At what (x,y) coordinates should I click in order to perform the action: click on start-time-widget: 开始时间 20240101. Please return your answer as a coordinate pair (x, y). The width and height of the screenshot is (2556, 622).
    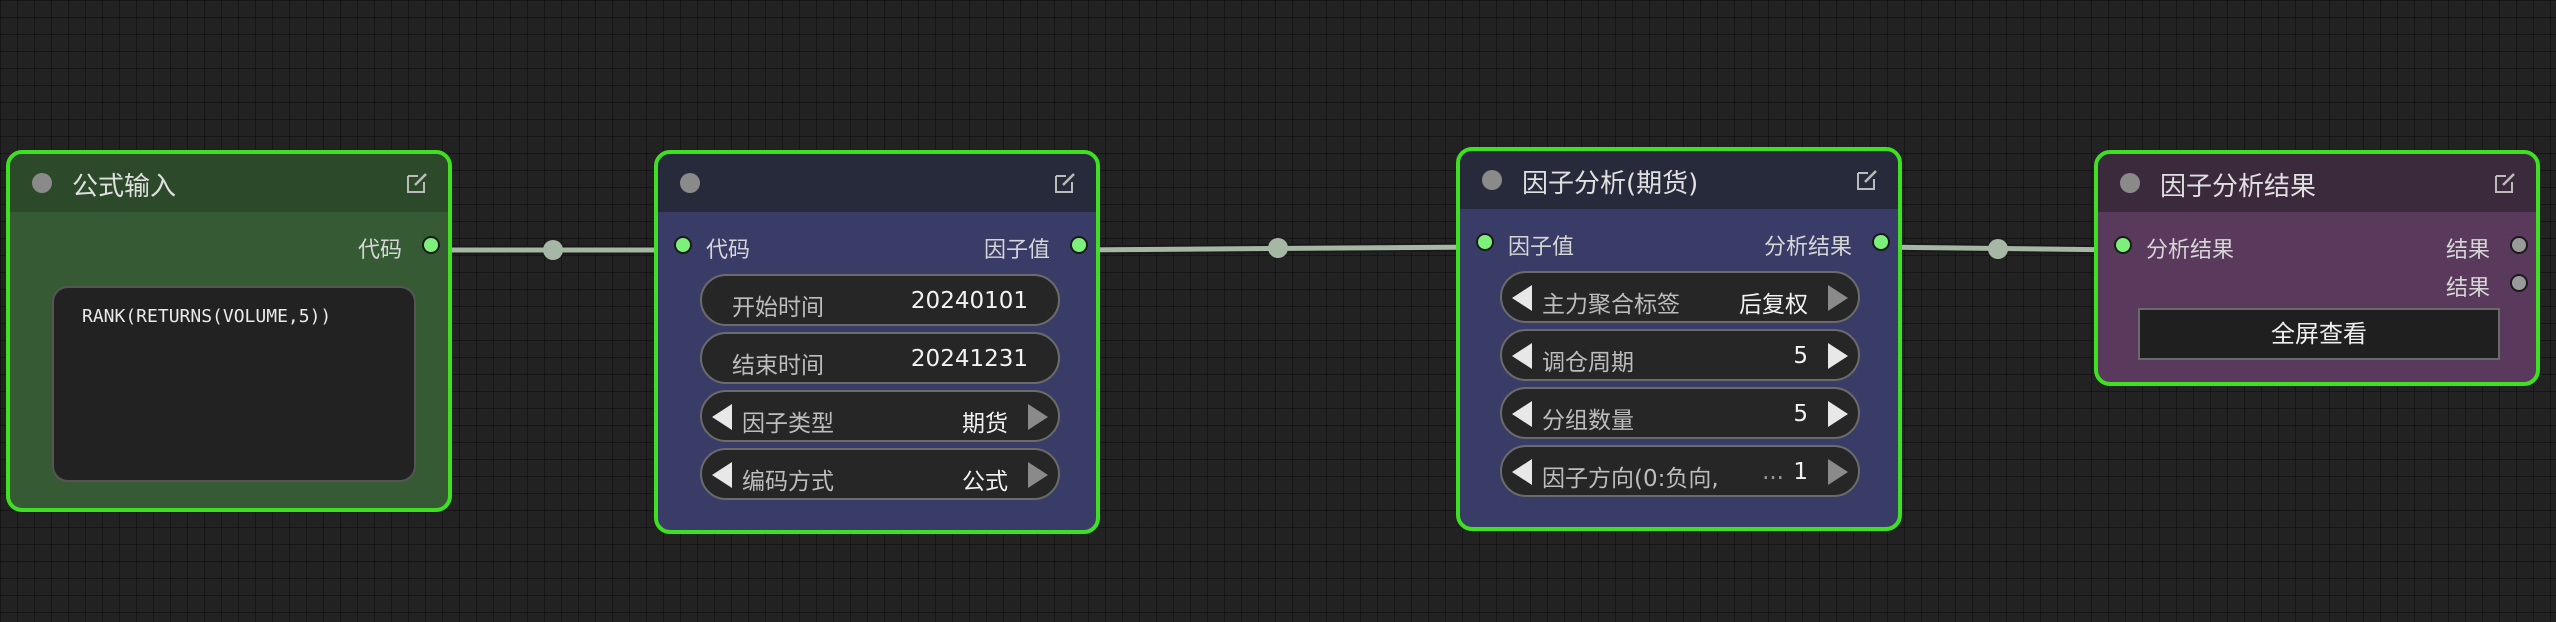
    Looking at the image, I should click on (880, 300).